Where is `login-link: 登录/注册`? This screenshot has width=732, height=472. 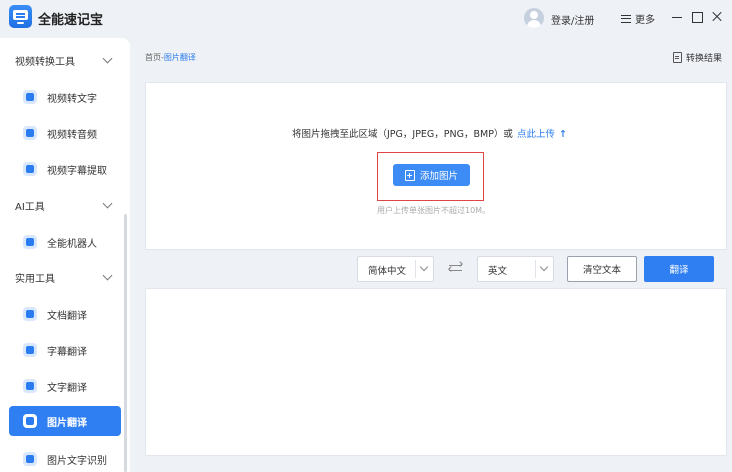 login-link: 登录/注册 is located at coordinates (572, 19).